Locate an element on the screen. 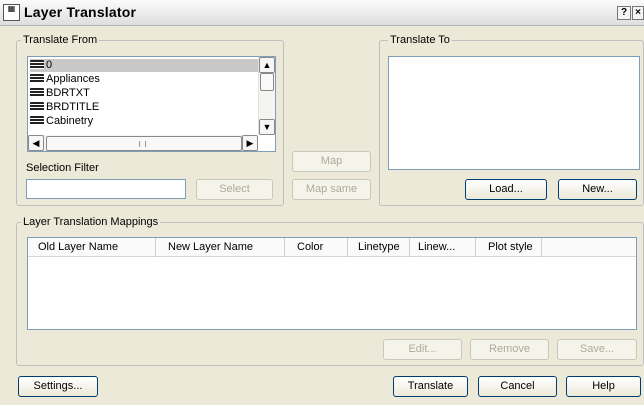  map-button: Map is located at coordinates (331, 161).